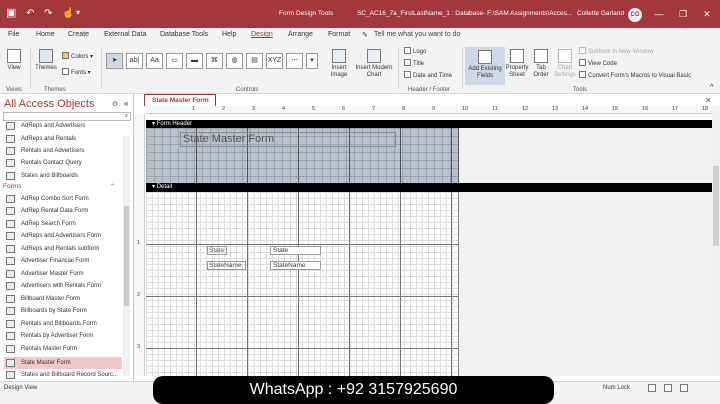 This screenshot has height=404, width=720. Describe the element at coordinates (112, 186) in the screenshot. I see `collapse-group-icon: ⌃` at that location.